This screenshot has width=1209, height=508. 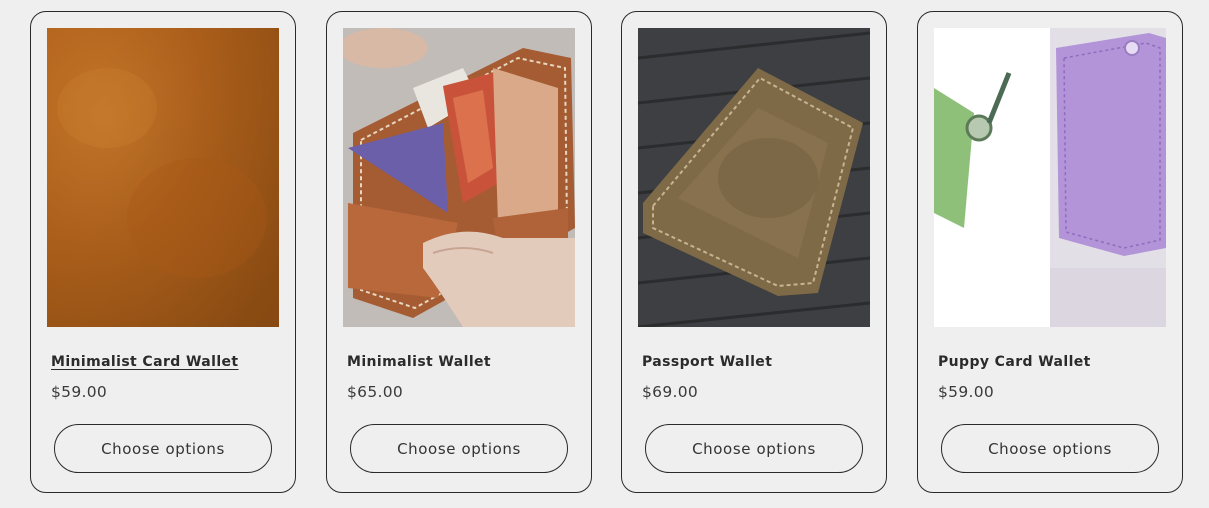 I want to click on product-title: Minimalist Card Wallet, so click(x=145, y=362).